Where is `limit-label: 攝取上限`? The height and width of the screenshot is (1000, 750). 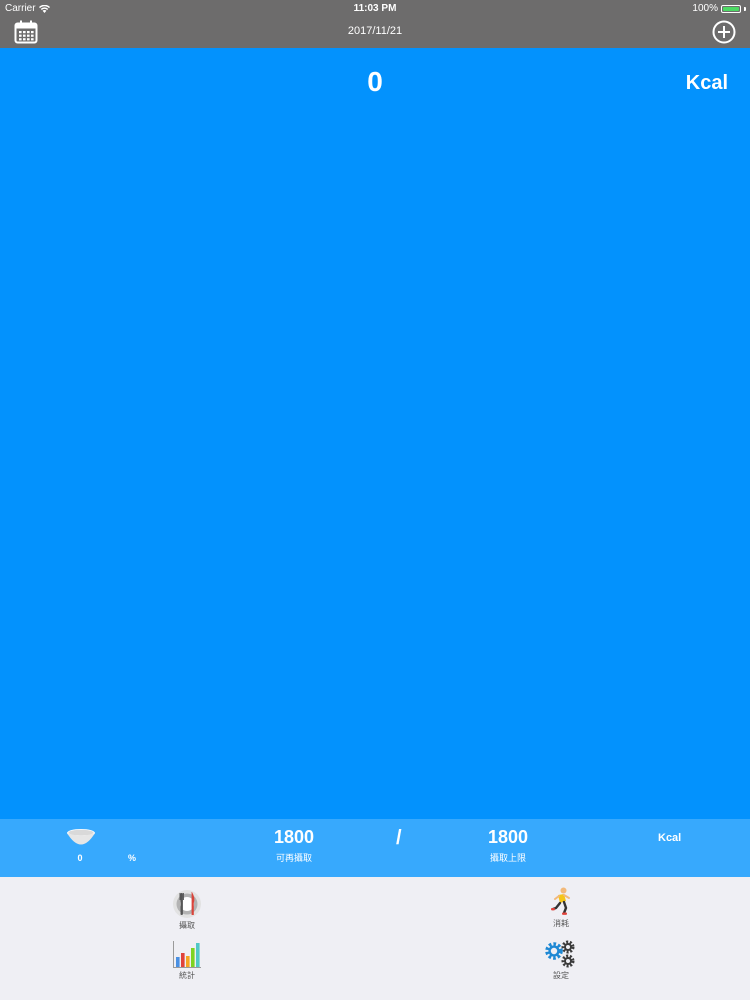
limit-label: 攝取上限 is located at coordinates (507, 858).